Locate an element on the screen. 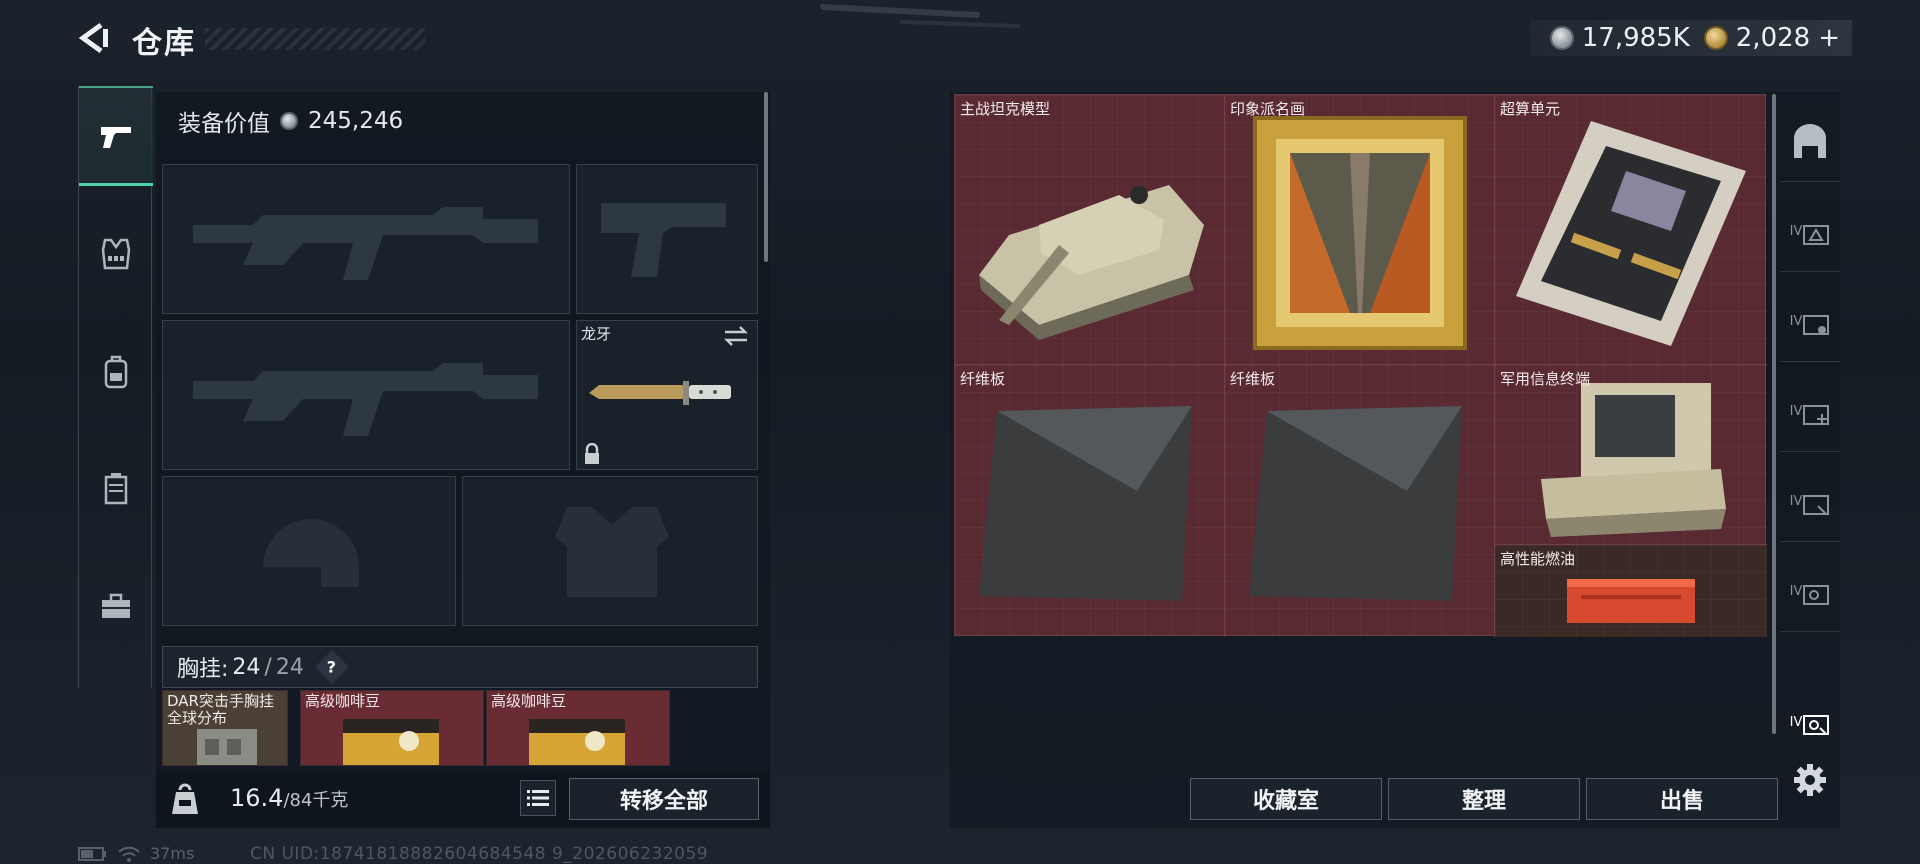 The width and height of the screenshot is (1920, 864). backpack-icon is located at coordinates (116, 372).